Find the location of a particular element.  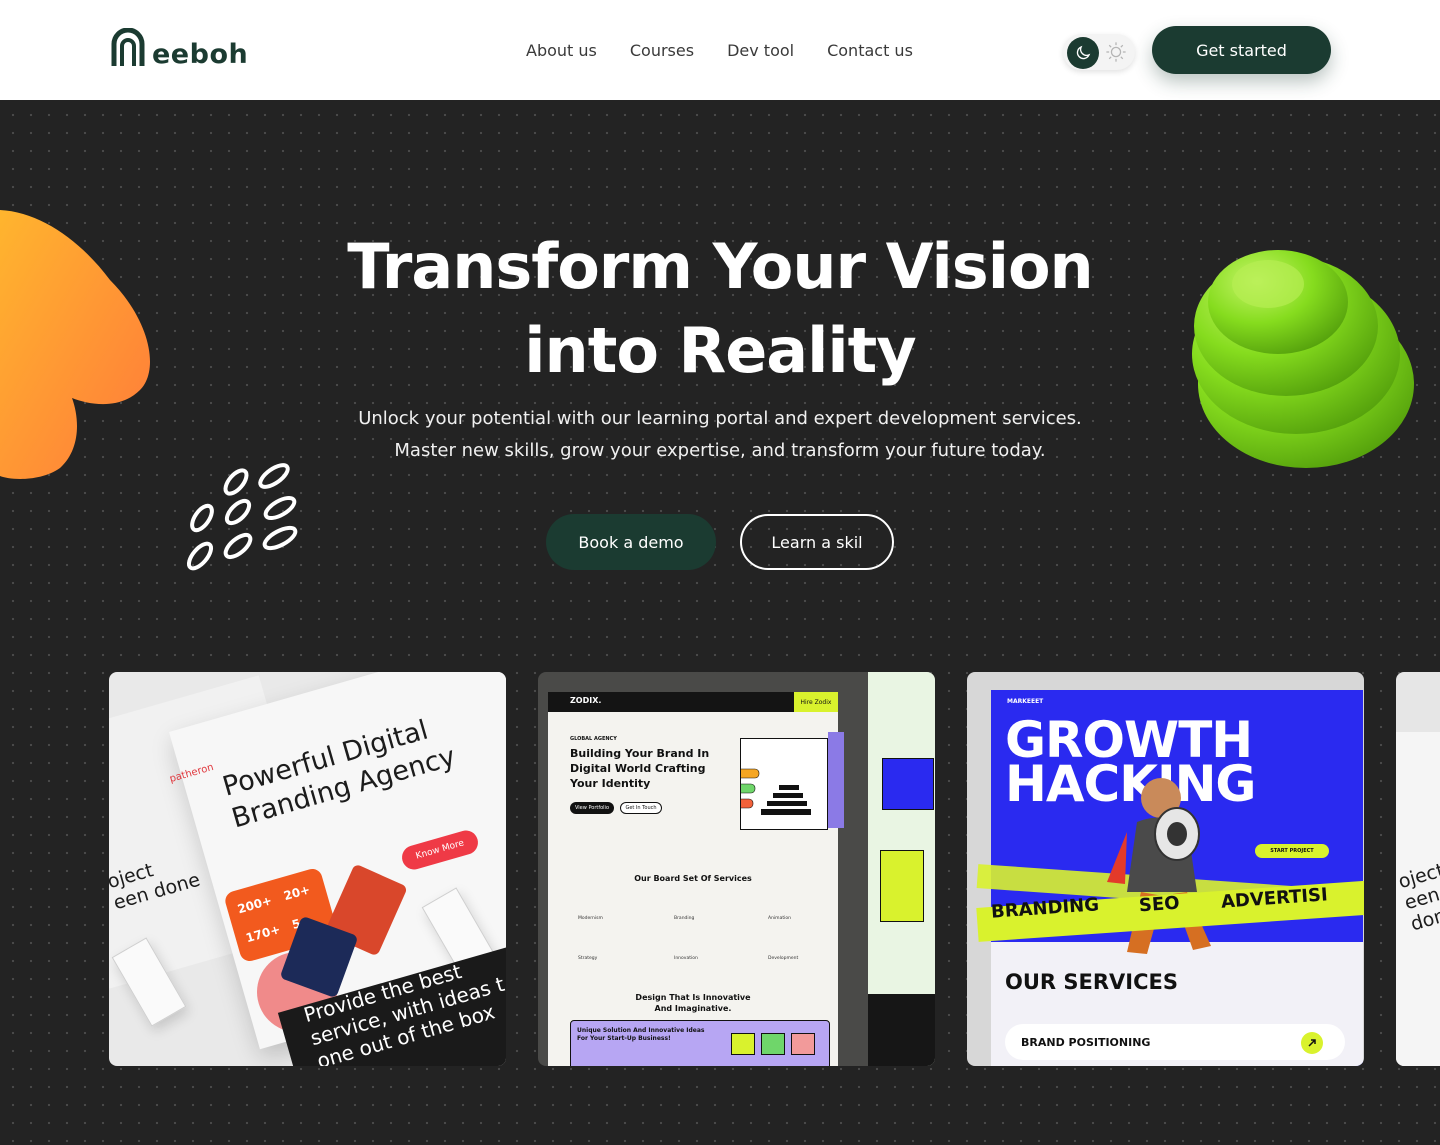

card2-service-item: Innovation is located at coordinates (686, 958).